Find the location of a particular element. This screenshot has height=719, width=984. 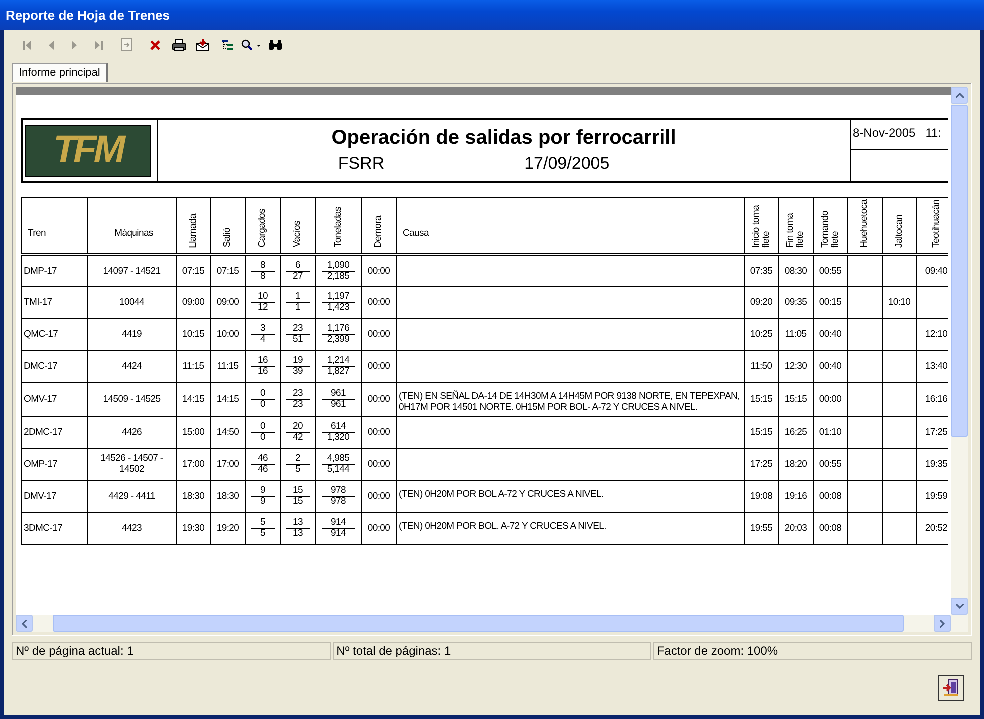

scroll-up-icon is located at coordinates (960, 95).